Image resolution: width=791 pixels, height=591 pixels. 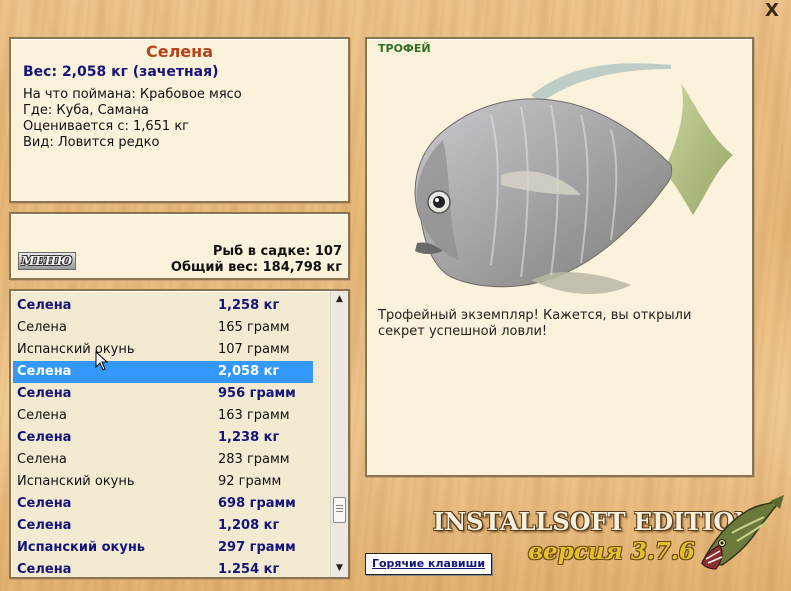 What do you see at coordinates (339, 568) in the screenshot?
I see `scroll-down-icon: ▼` at bounding box center [339, 568].